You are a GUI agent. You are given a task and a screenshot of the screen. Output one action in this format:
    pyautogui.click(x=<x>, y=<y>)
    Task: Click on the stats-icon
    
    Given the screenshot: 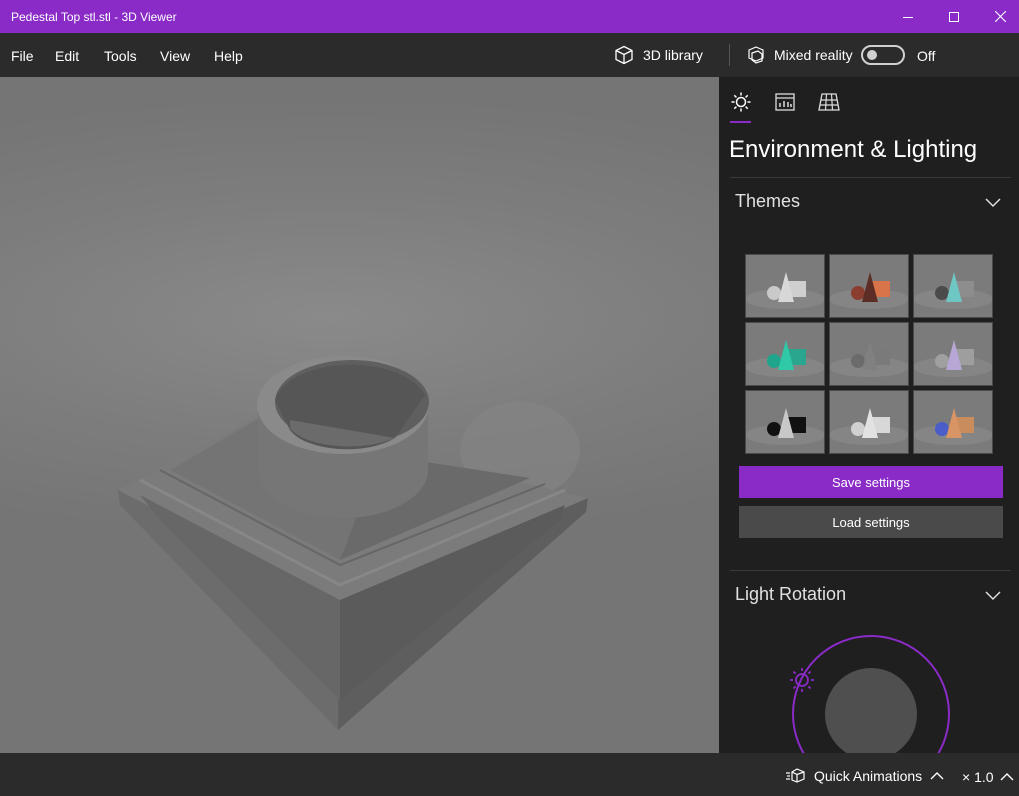 What is the action you would take?
    pyautogui.click(x=785, y=102)
    